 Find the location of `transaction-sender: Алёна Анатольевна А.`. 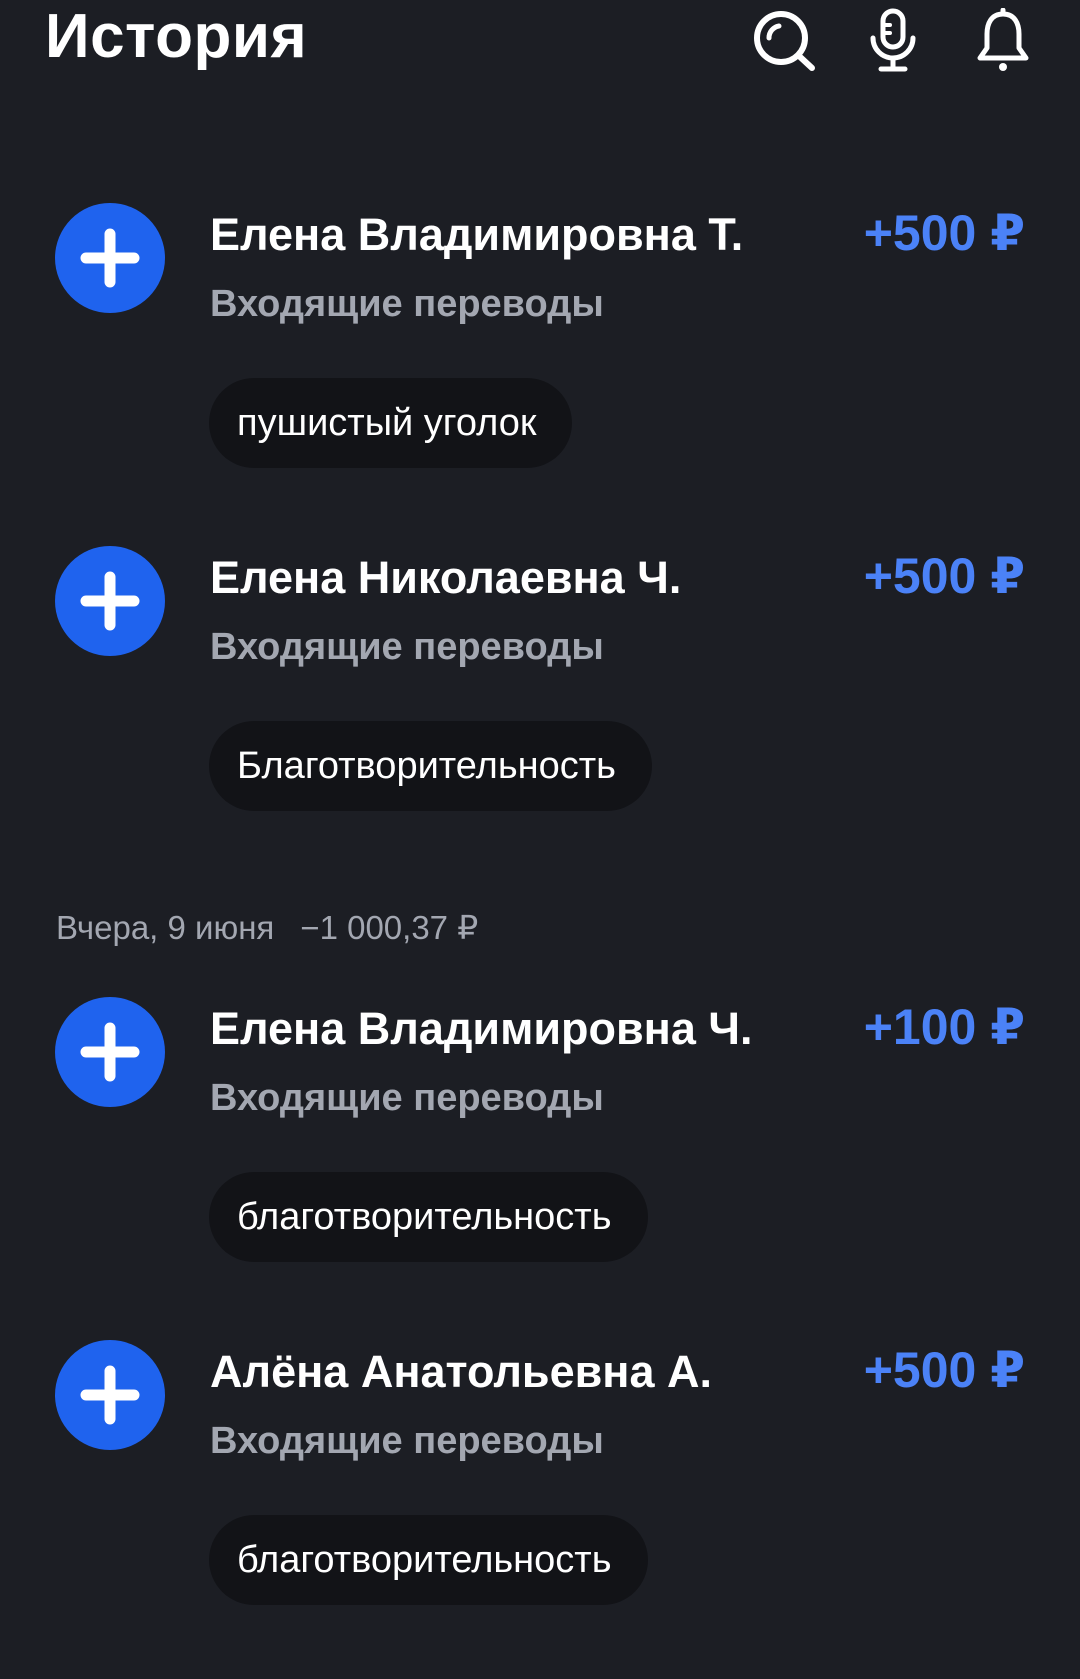

transaction-sender: Алёна Анатольевна А. is located at coordinates (461, 1371).